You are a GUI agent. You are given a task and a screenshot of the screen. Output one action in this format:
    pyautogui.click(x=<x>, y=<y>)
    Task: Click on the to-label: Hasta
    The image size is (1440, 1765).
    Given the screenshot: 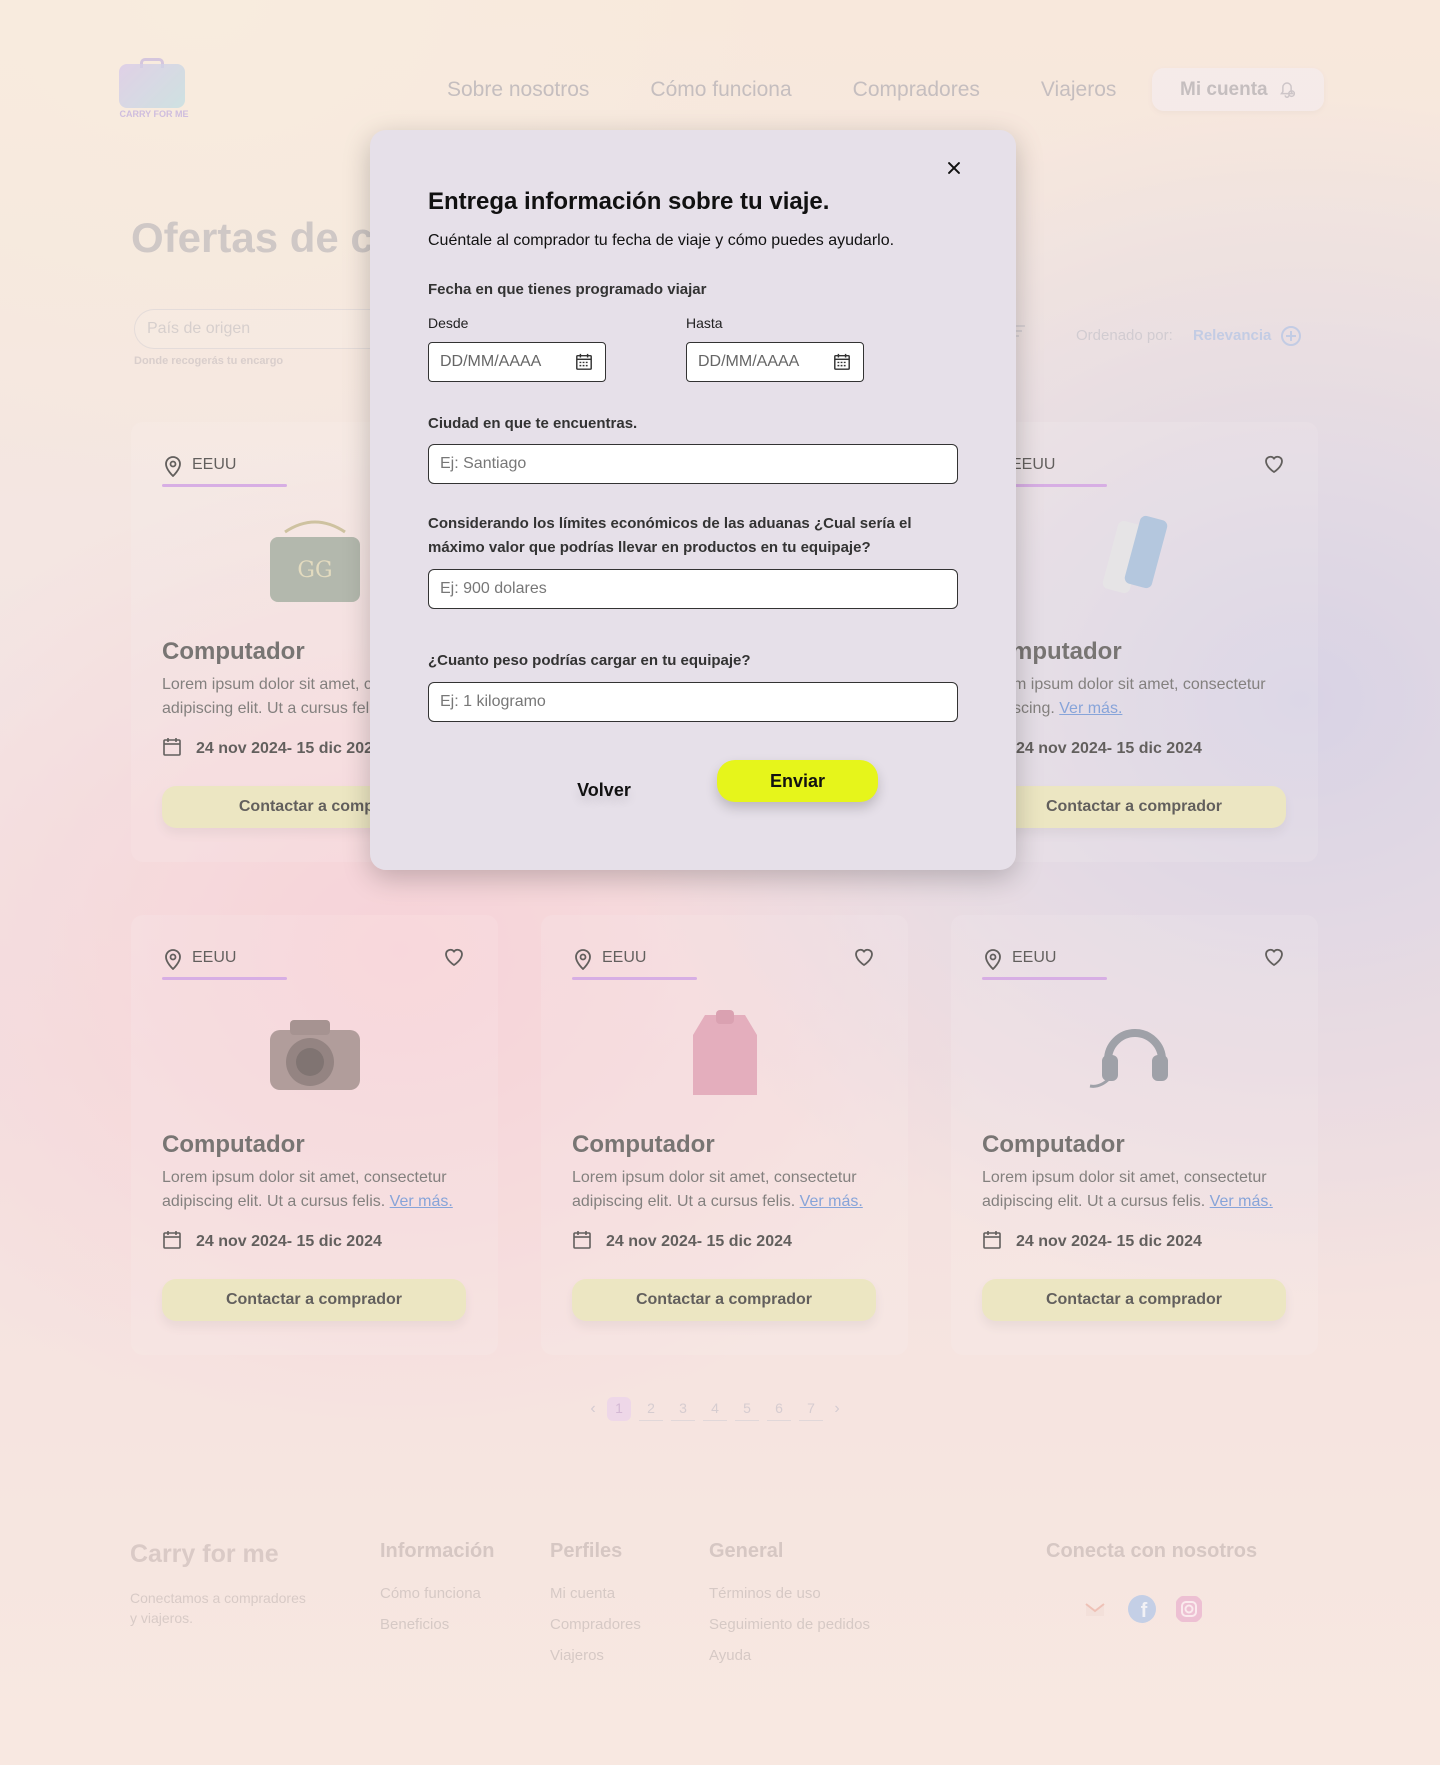 What is the action you would take?
    pyautogui.click(x=704, y=323)
    